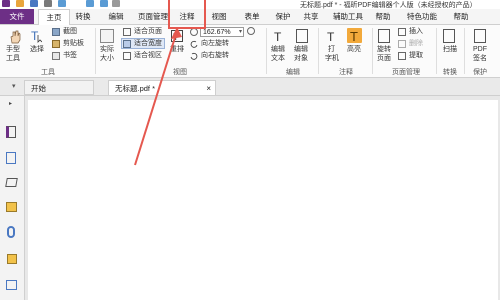  What do you see at coordinates (104, 3) in the screenshot?
I see `redo-icon` at bounding box center [104, 3].